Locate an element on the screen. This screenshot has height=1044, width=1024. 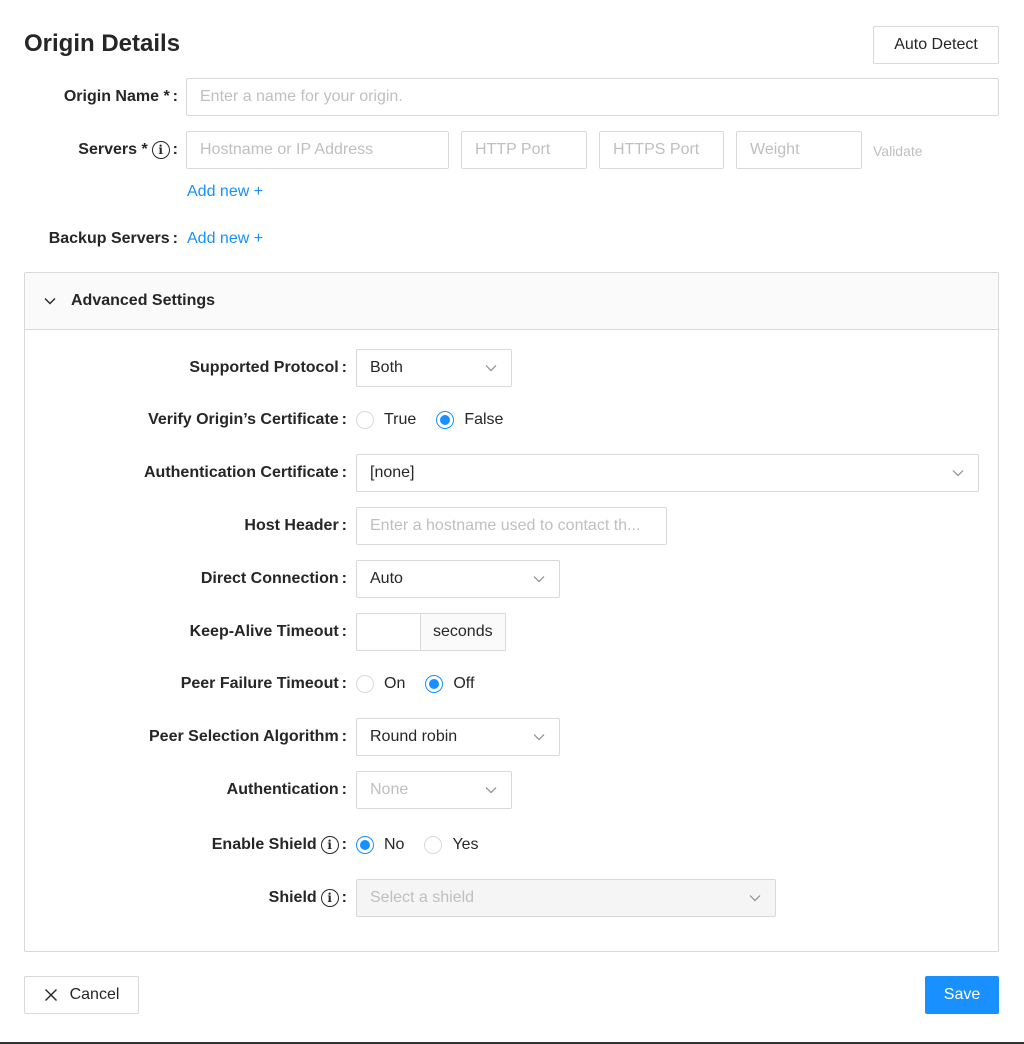
weight-input: Weight is located at coordinates (799, 150).